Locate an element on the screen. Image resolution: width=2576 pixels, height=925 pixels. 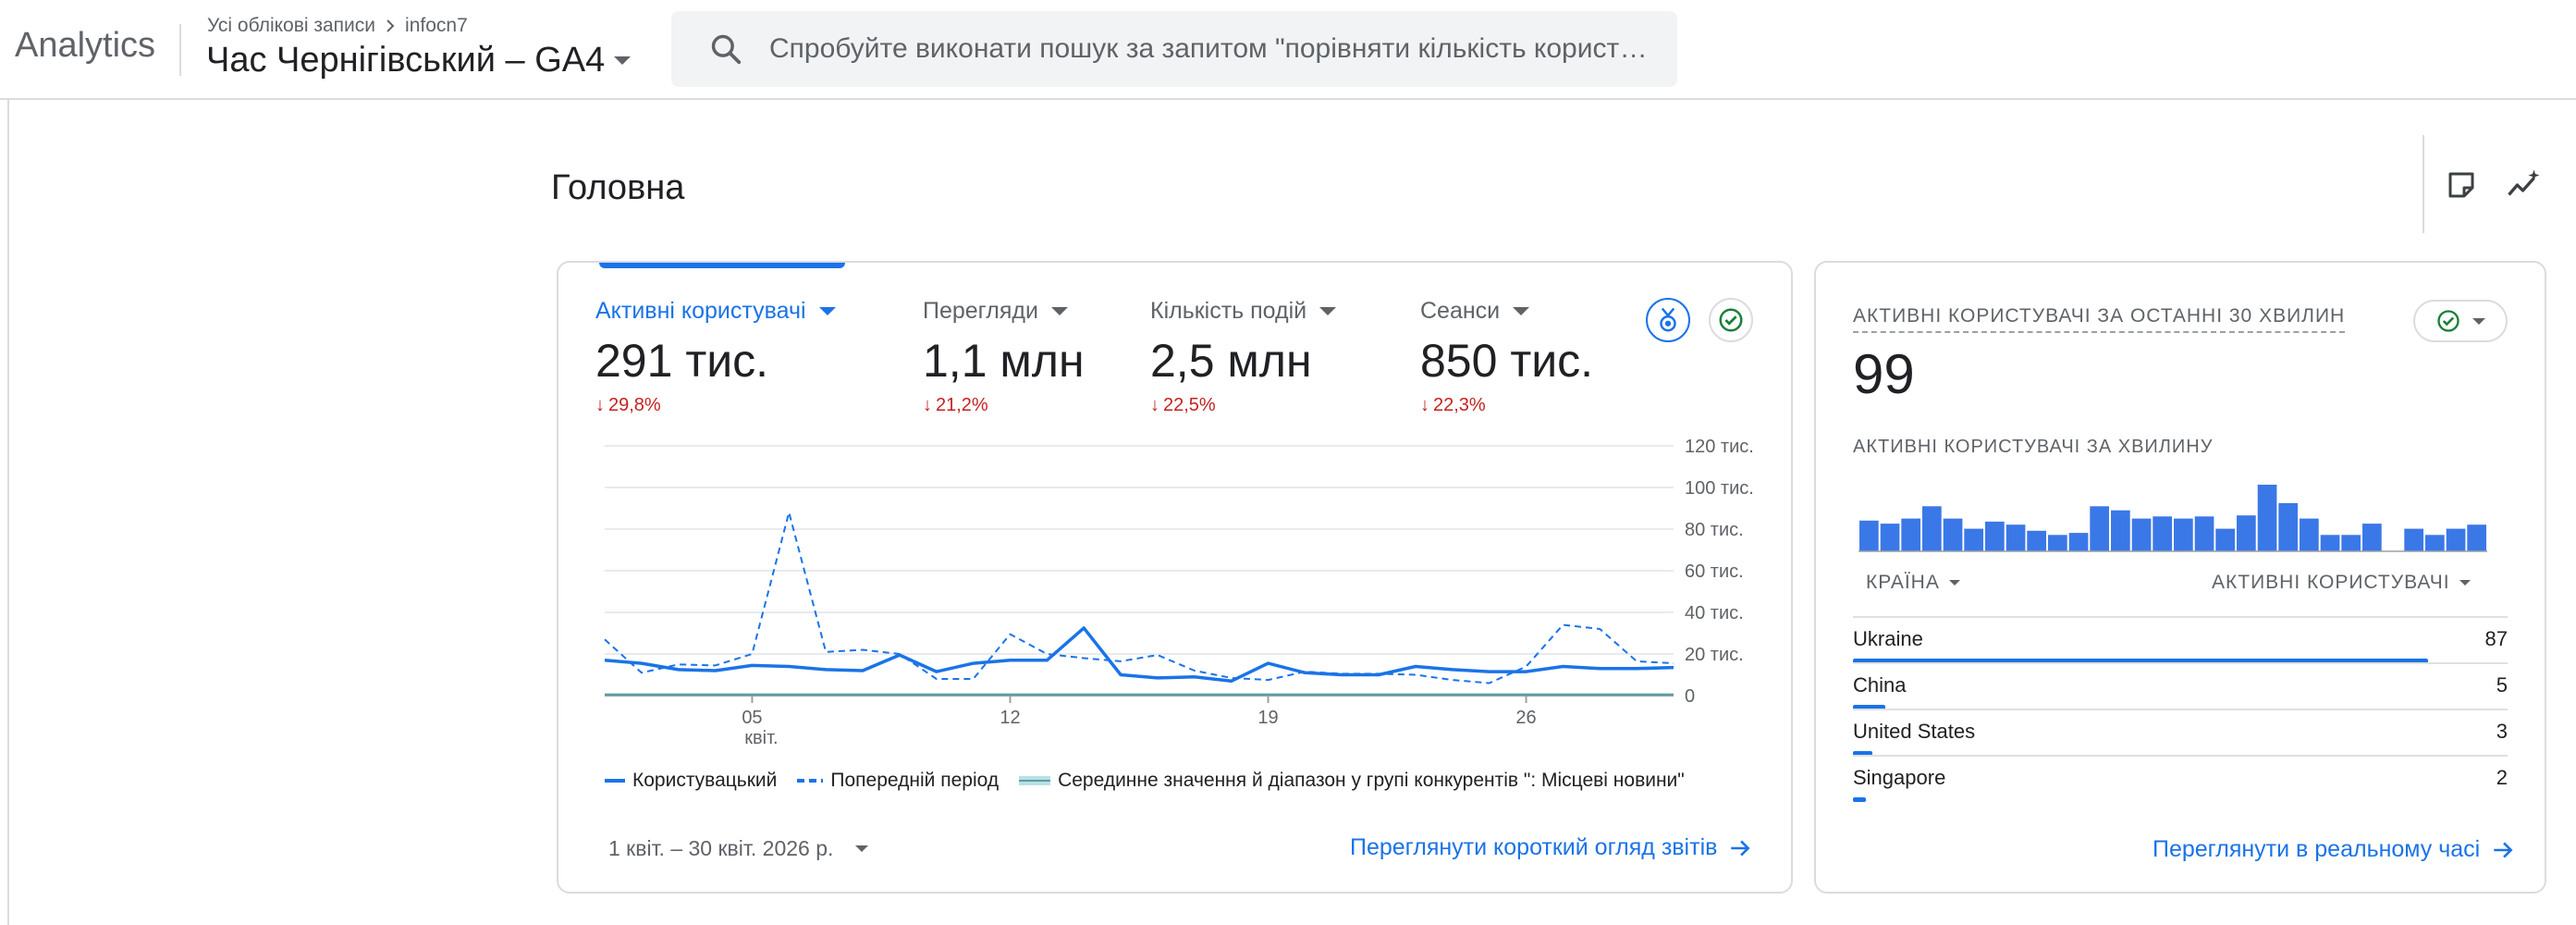
benchmark-button is located at coordinates (1668, 320).